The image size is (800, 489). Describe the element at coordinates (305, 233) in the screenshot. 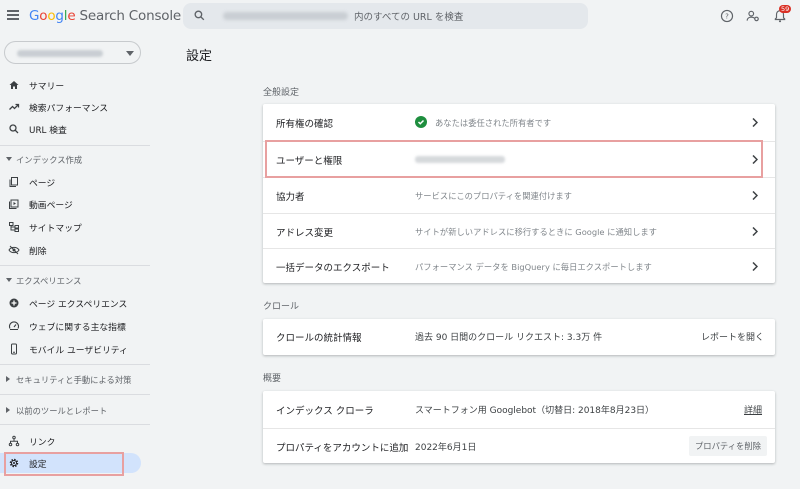

I see `row-key: アドレス変更` at that location.